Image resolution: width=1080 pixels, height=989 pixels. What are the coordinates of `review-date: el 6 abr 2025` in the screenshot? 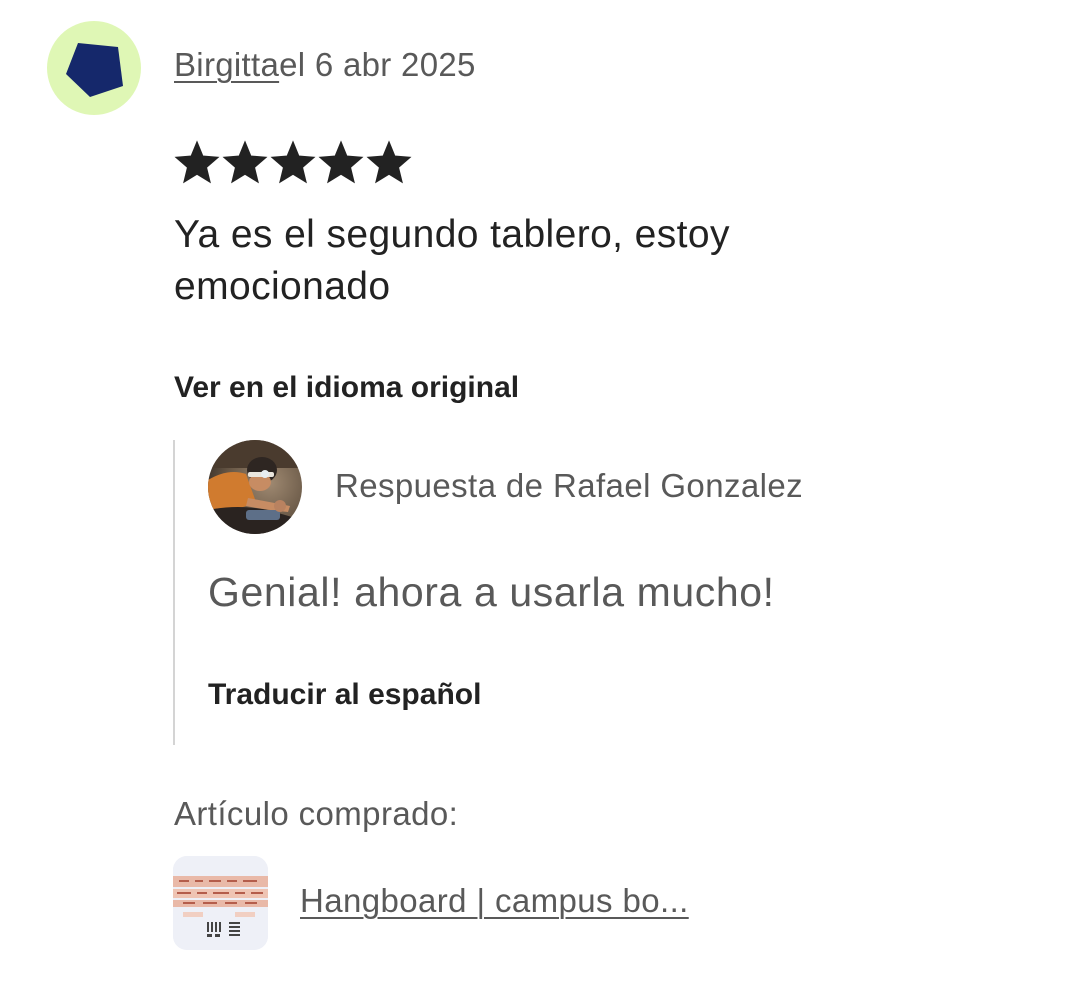 It's located at (377, 64).